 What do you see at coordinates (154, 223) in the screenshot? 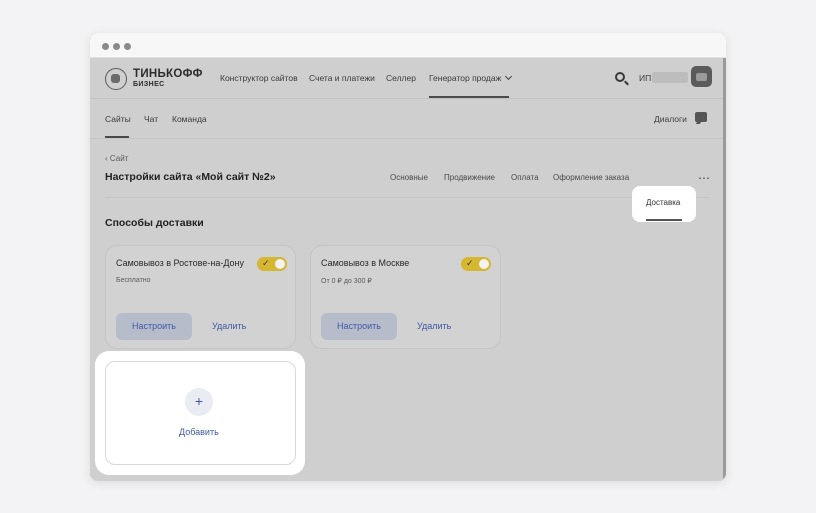
I see `section-title: Способы доставки` at bounding box center [154, 223].